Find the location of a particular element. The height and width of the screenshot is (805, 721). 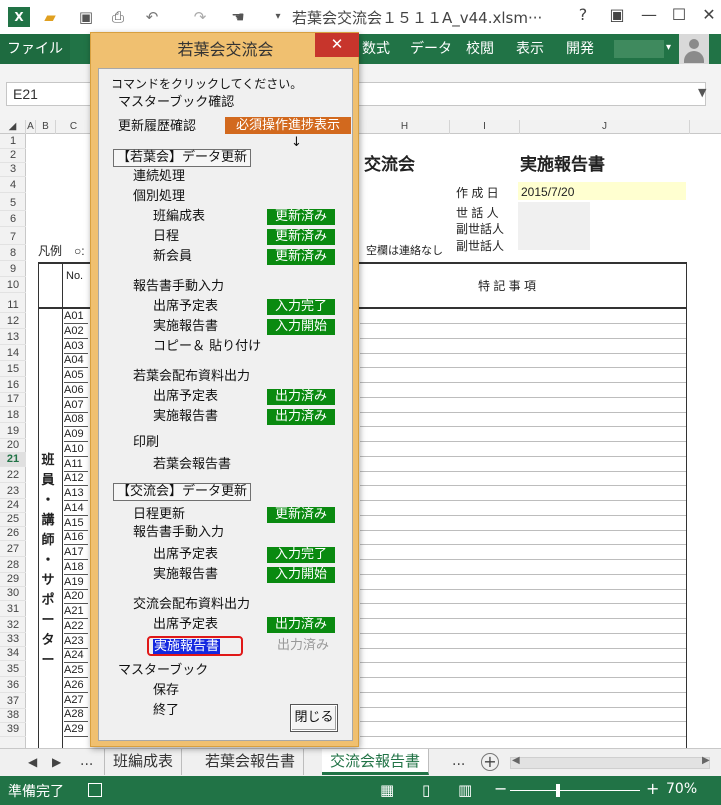

member-id-cell: A25 is located at coordinates (76, 670).